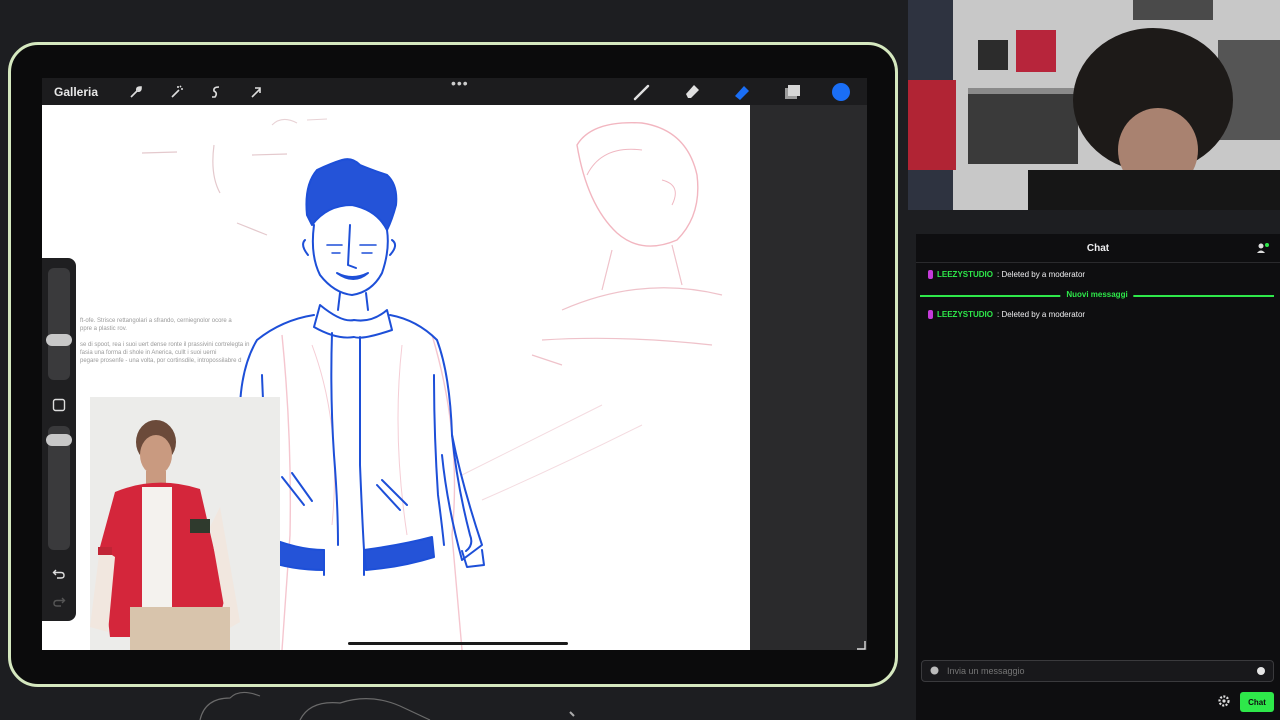  I want to click on emote-picker-icon, so click(1261, 671).